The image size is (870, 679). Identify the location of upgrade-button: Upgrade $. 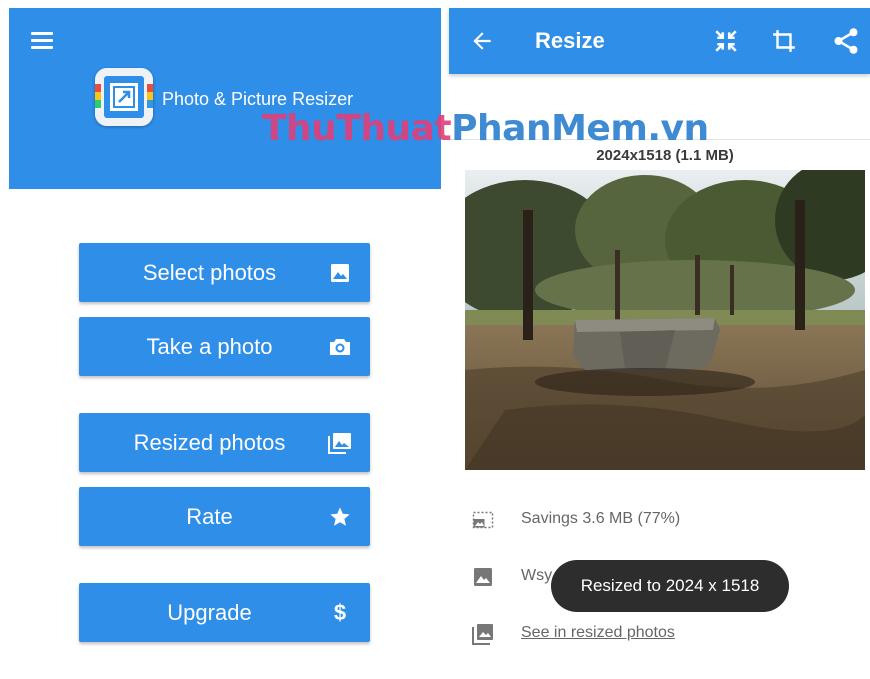
(224, 612).